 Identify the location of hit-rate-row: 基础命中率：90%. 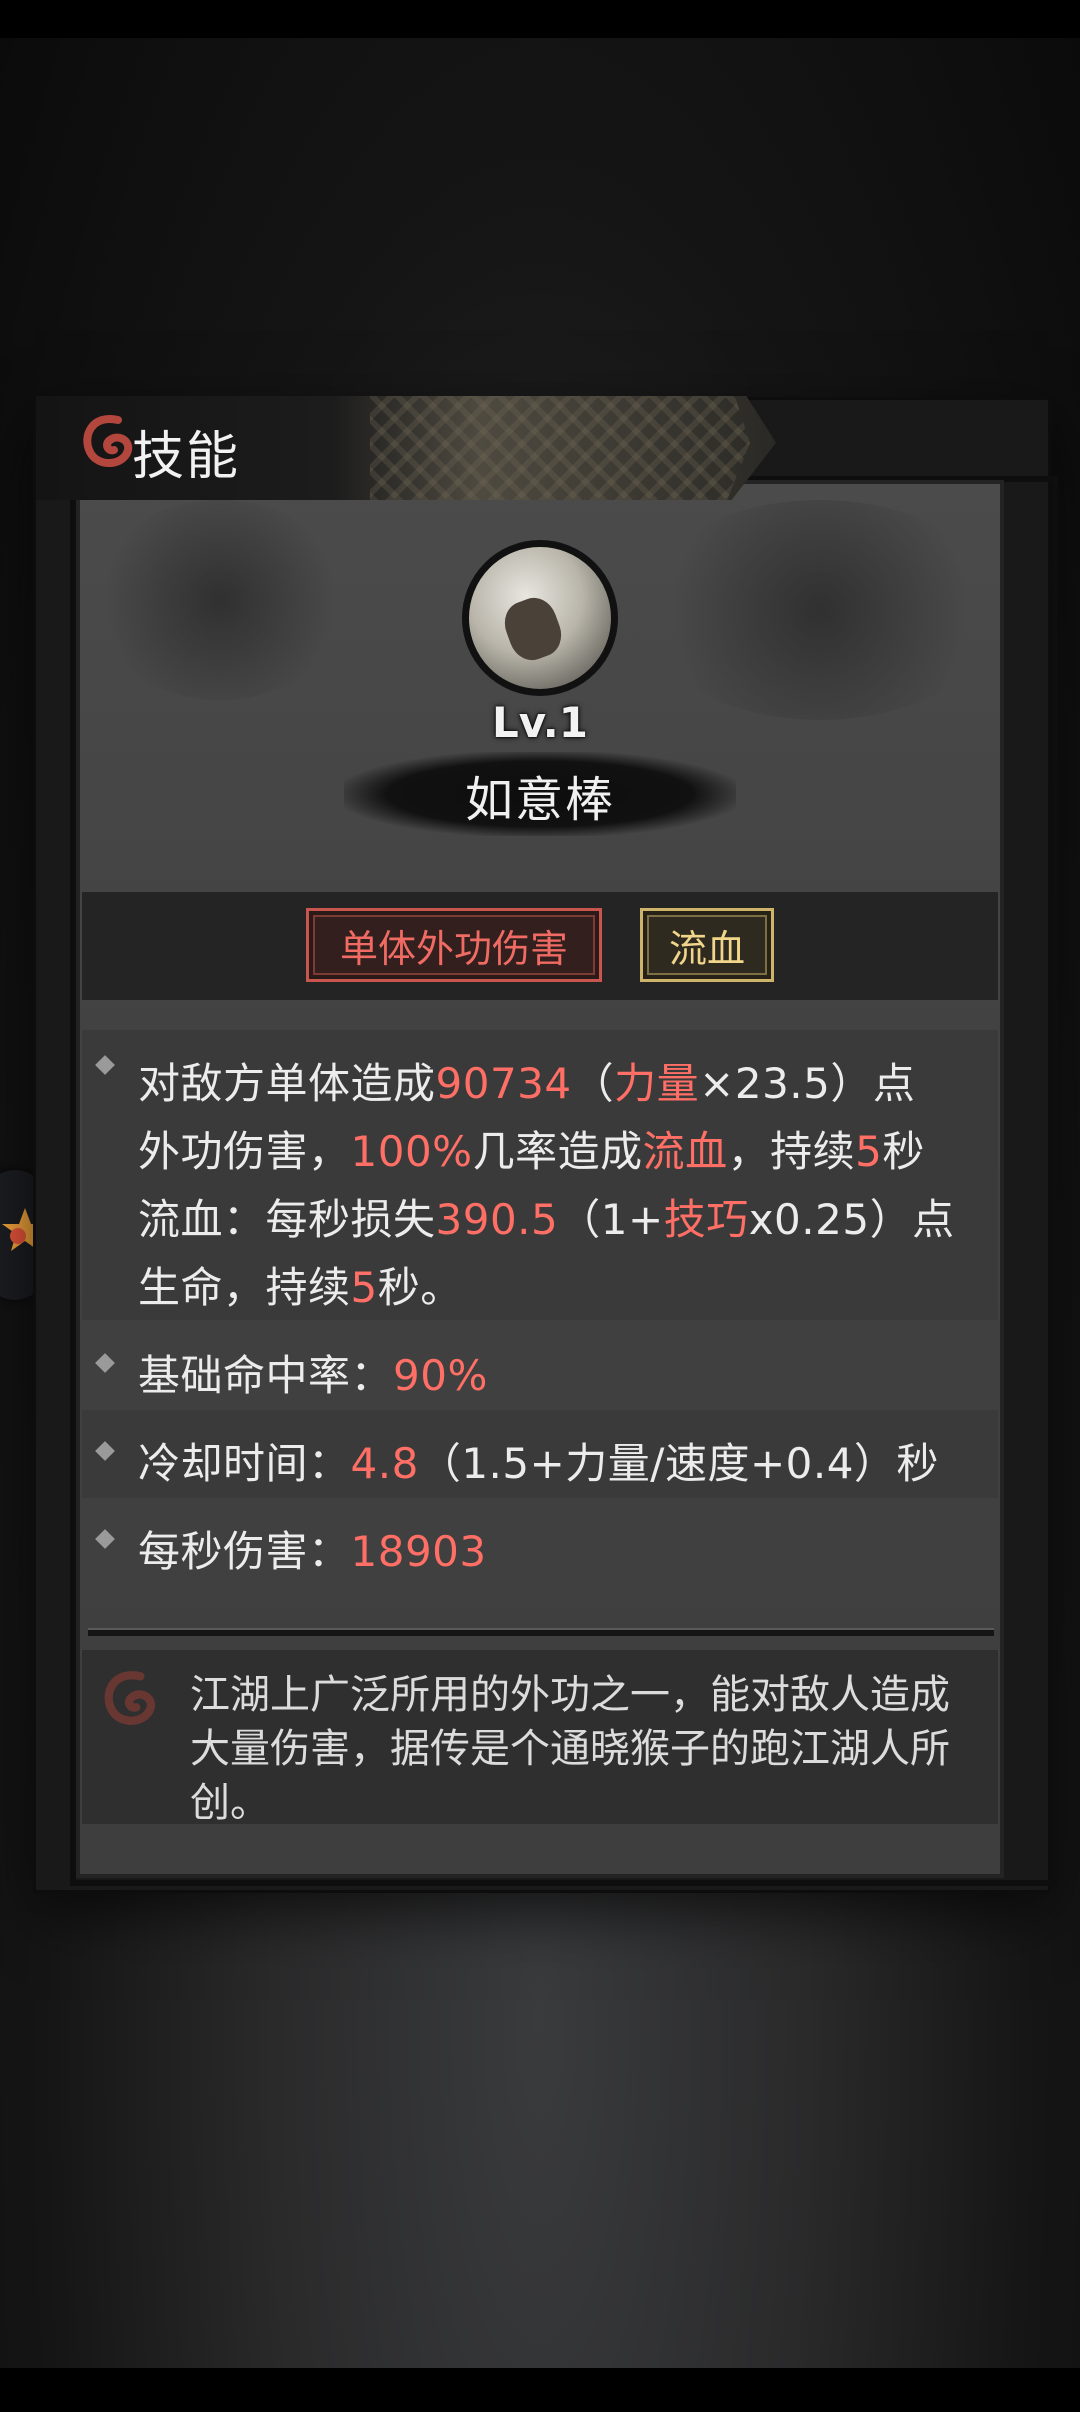
(313, 1375).